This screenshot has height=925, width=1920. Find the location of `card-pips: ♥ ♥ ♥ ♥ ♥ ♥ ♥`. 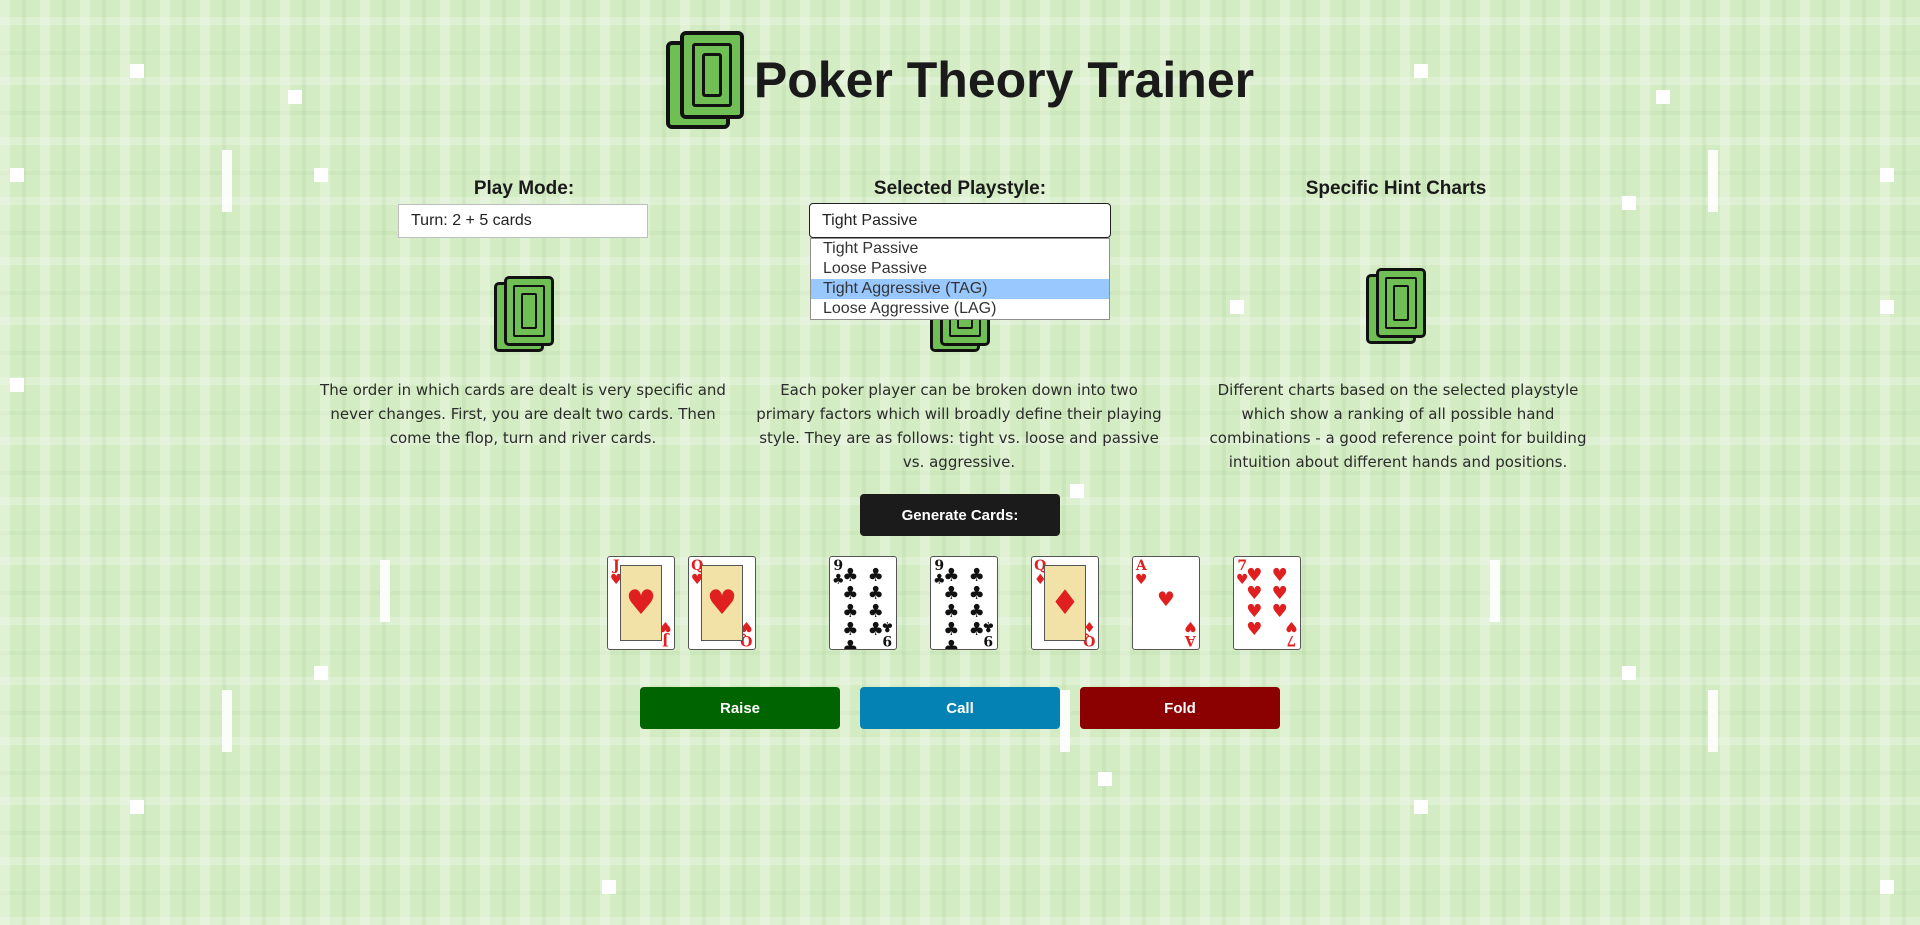

card-pips: ♥ ♥ ♥ ♥ ♥ ♥ ♥ is located at coordinates (1267, 603).